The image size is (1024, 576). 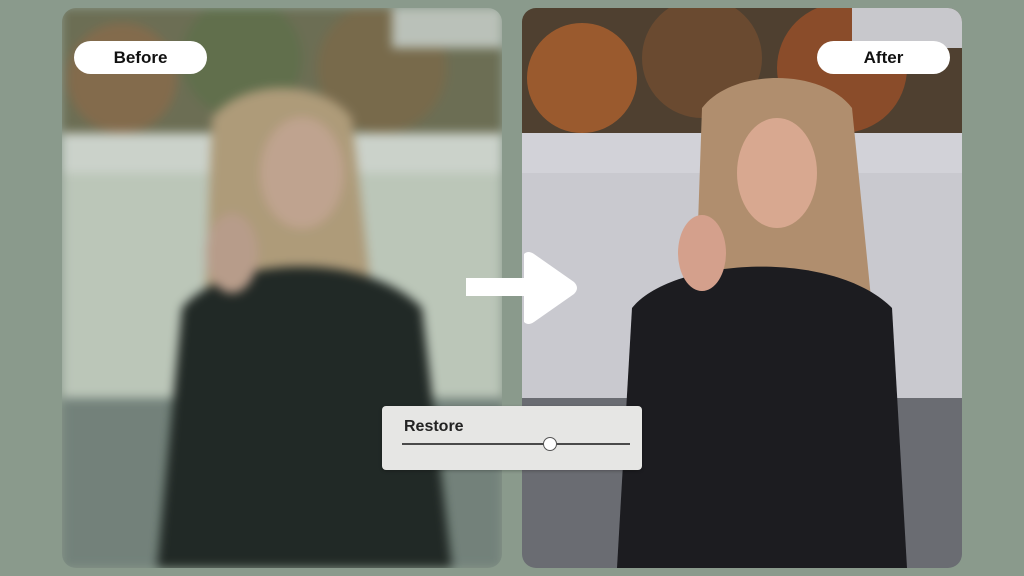 I want to click on restore-control: Restore, so click(x=512, y=438).